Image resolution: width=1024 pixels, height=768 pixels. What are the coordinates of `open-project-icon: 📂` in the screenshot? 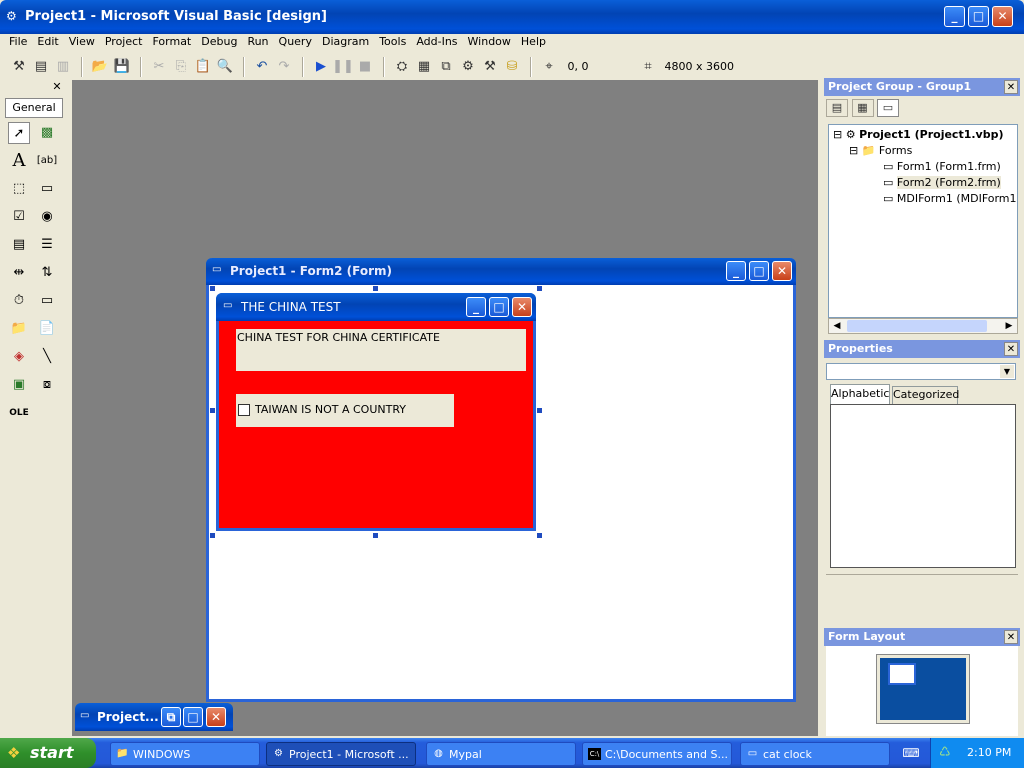 It's located at (100, 67).